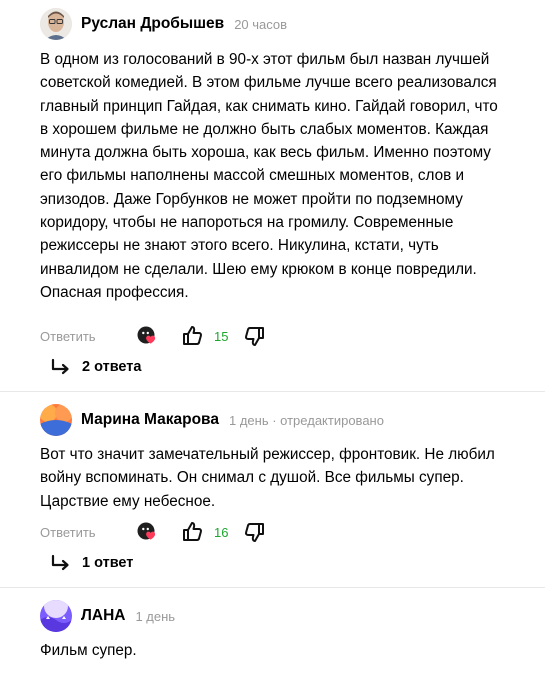 This screenshot has width=545, height=673. What do you see at coordinates (88, 650) in the screenshot?
I see `comment-text: Фильм супер.` at bounding box center [88, 650].